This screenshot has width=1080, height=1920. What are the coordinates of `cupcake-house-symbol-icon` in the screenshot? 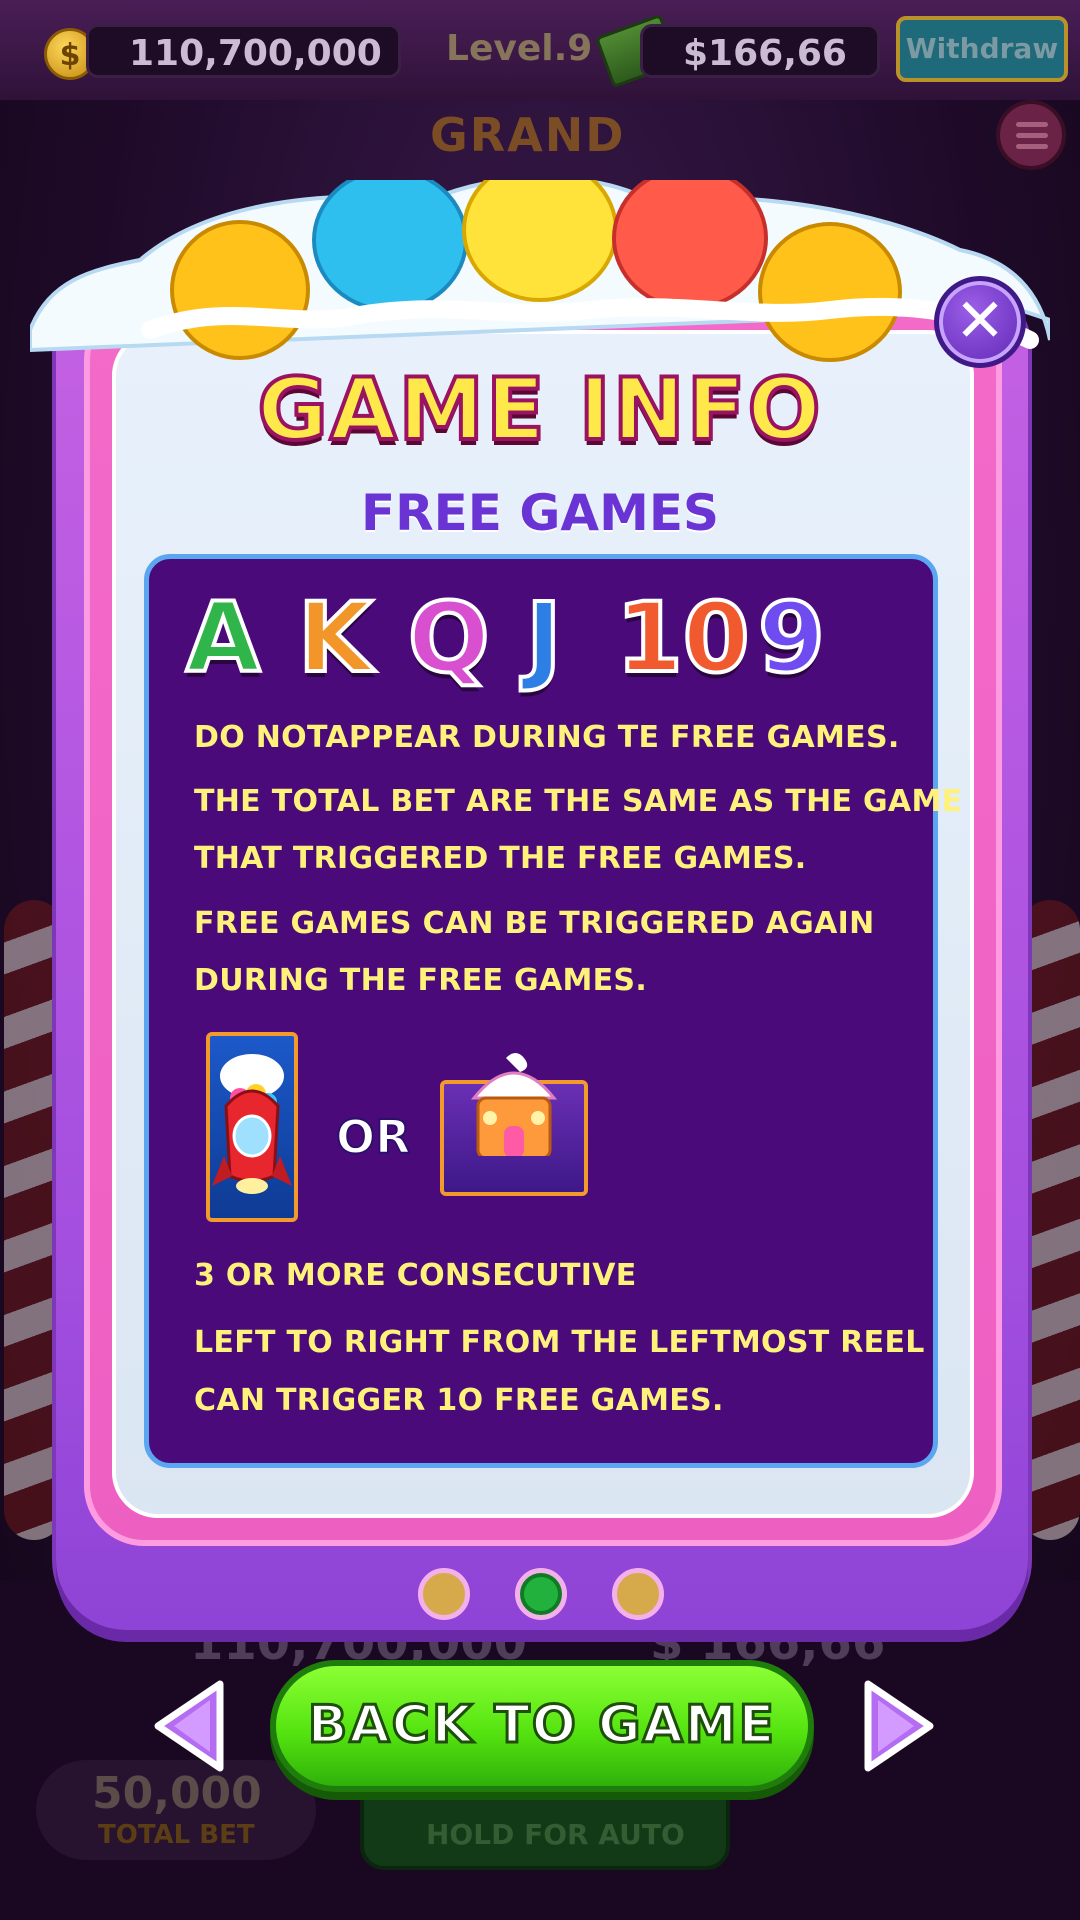 It's located at (514, 1124).